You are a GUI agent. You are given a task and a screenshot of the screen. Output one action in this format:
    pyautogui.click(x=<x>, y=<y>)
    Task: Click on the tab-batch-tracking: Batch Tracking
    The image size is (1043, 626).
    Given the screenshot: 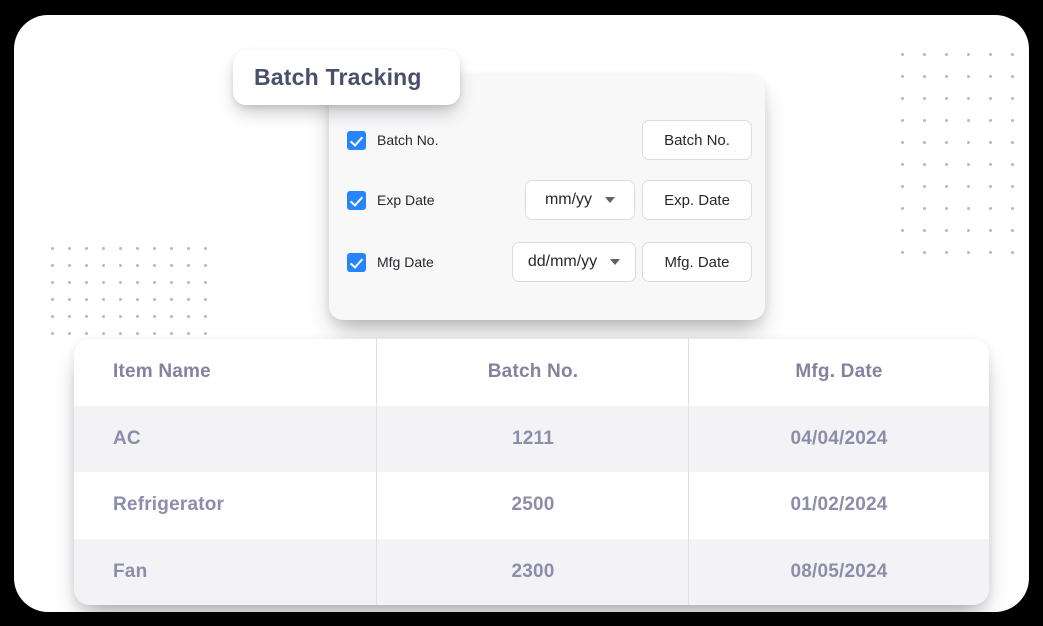 What is the action you would take?
    pyautogui.click(x=346, y=77)
    